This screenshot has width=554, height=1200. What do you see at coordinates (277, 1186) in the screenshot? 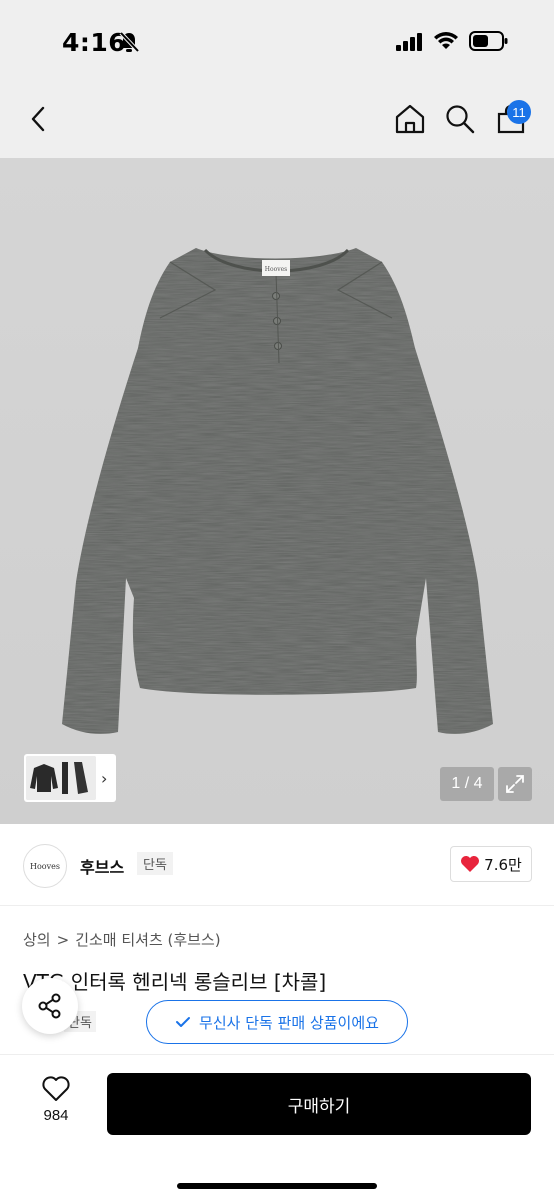
I see `home-indicator` at bounding box center [277, 1186].